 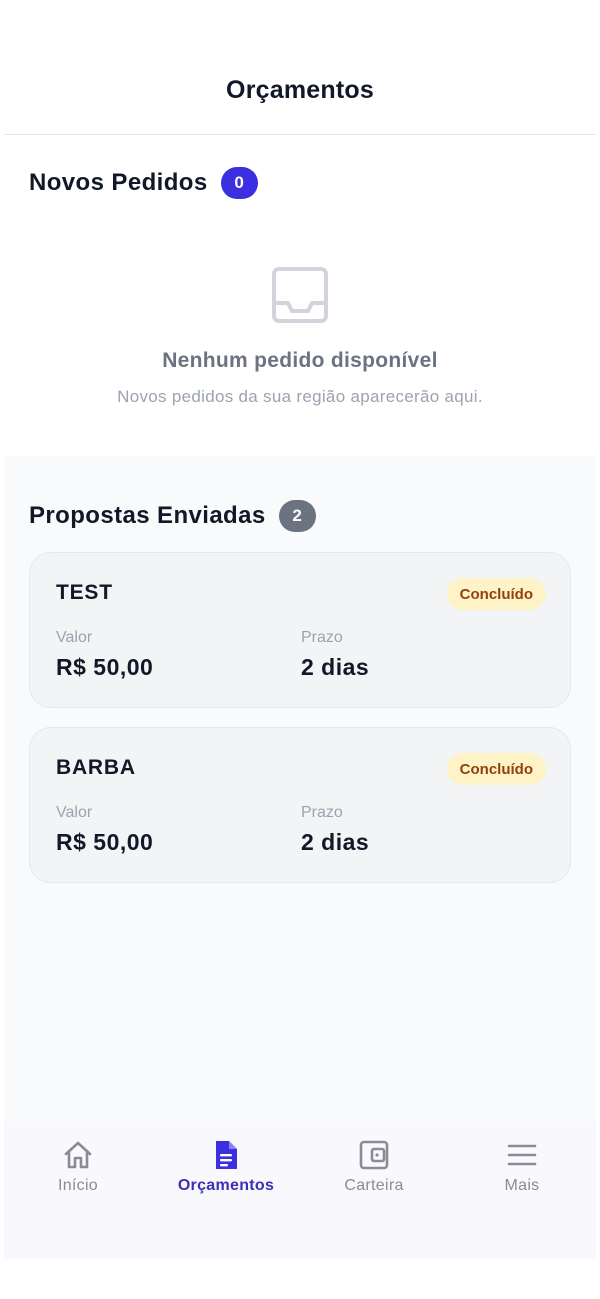 What do you see at coordinates (297, 516) in the screenshot?
I see `sent-proposals-count-badge: 2` at bounding box center [297, 516].